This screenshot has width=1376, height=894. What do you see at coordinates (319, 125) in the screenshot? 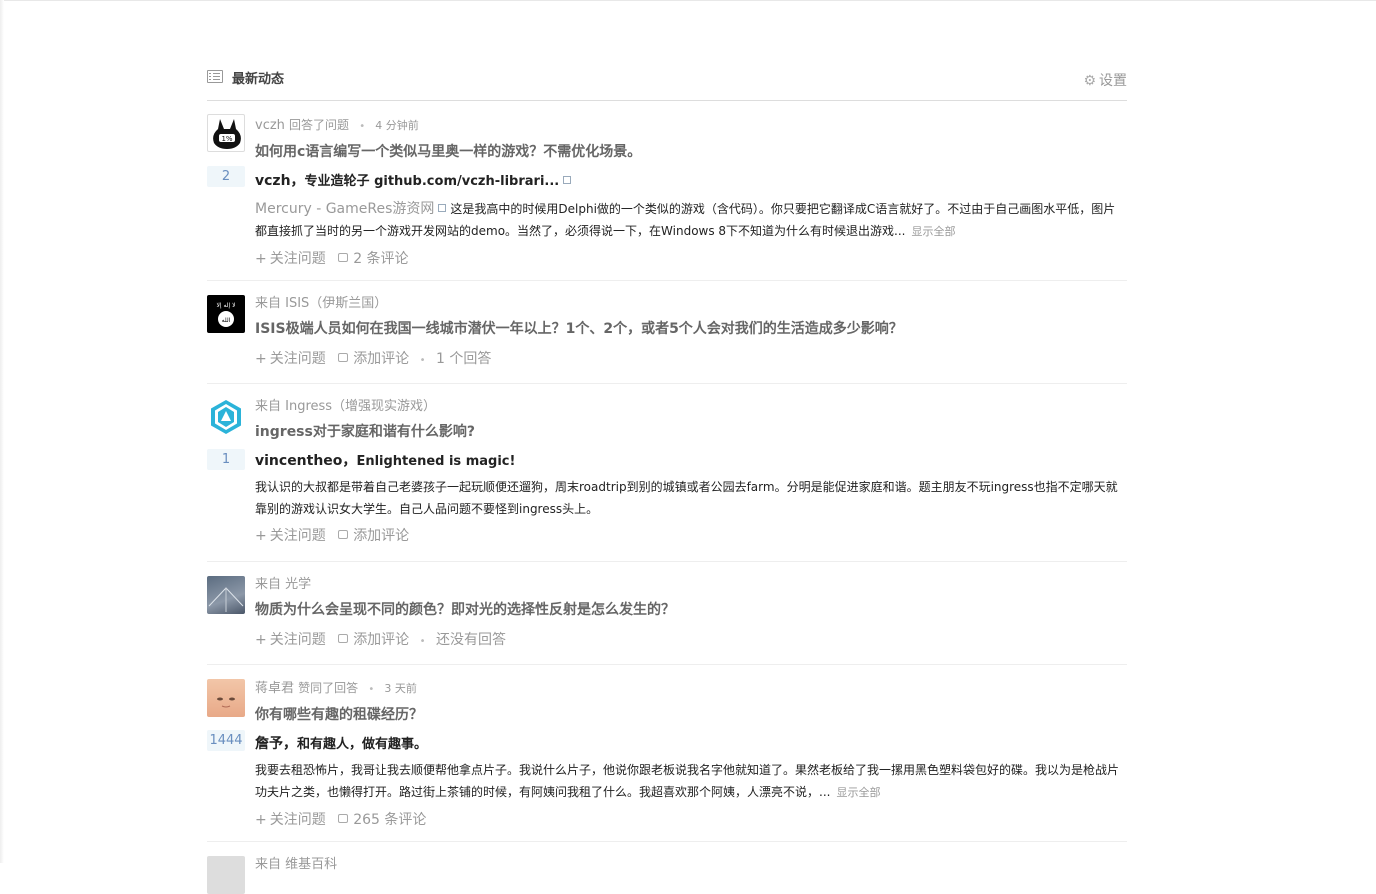
I see `item-action: 回答了问题` at bounding box center [319, 125].